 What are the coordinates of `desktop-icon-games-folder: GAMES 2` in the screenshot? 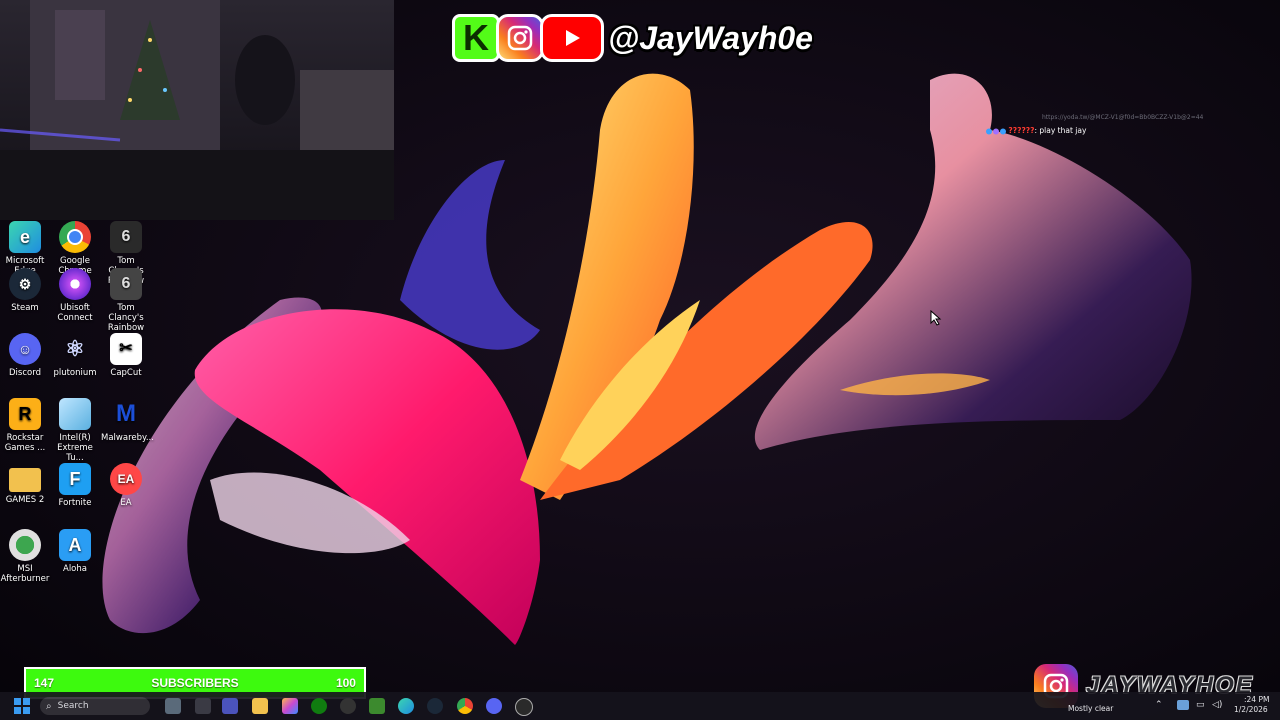 It's located at (25, 484).